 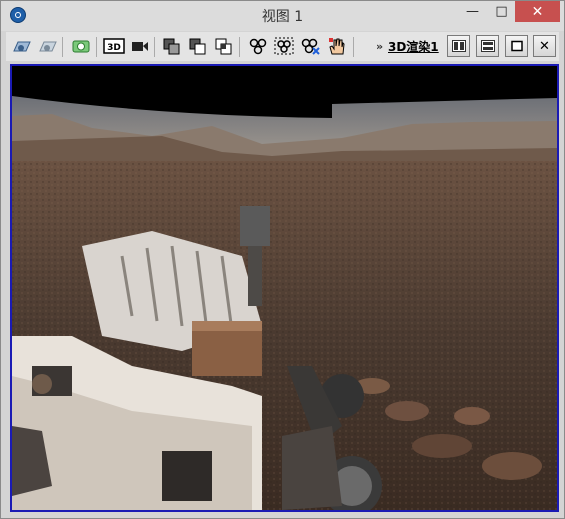 I want to click on render-mode-label: 3D渲染1, so click(x=413, y=46).